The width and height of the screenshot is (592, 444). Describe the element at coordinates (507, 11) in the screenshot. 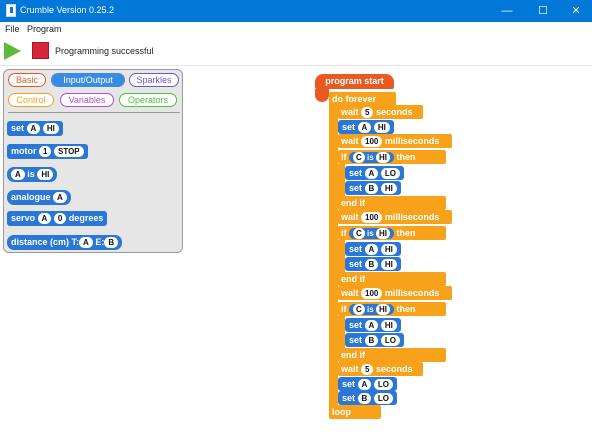

I see `minimize-button: —` at that location.